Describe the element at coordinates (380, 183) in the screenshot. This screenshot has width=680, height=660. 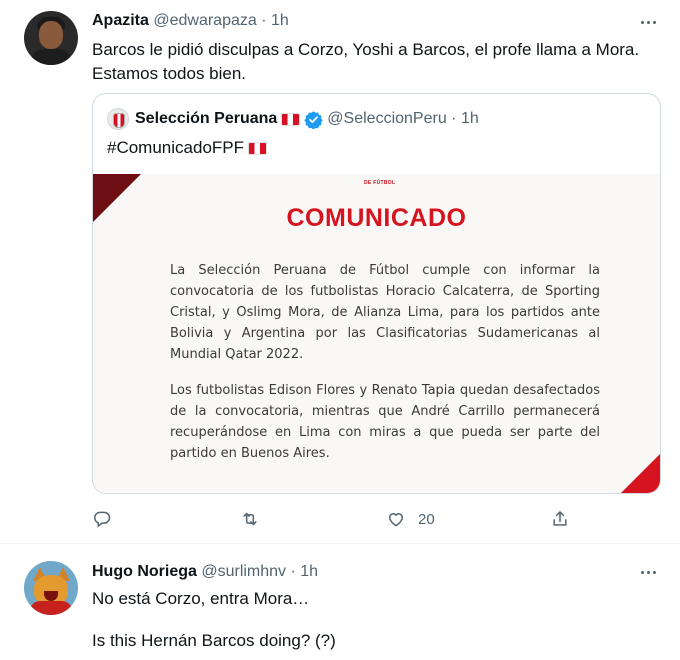
I see `image-tag: DE FÚTBOL` at that location.